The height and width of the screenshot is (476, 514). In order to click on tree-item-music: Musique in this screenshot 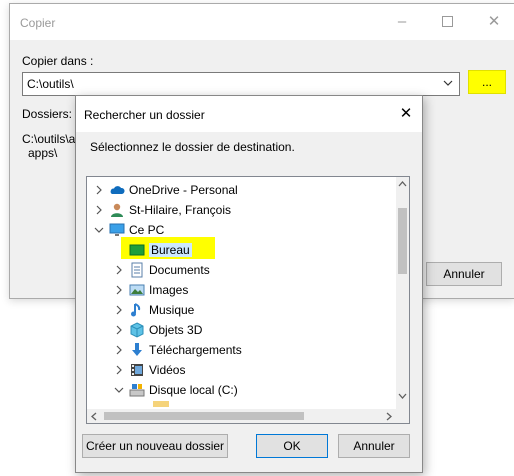, I will do `click(242, 310)`.